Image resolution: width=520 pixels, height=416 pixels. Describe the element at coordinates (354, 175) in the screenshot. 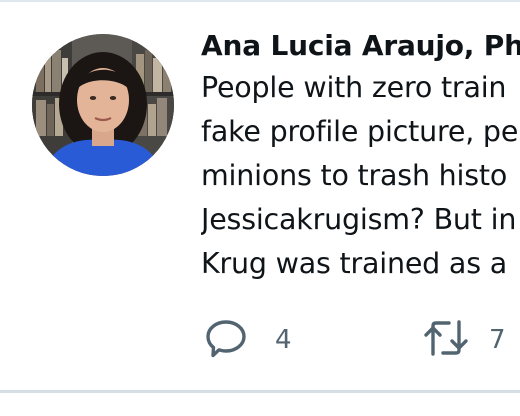

I see `tweet-text-line: minions to trash histo` at that location.